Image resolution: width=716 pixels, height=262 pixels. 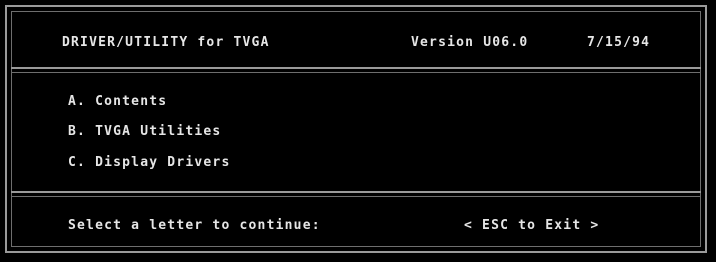 I want to click on footer-divider, so click(x=356, y=194).